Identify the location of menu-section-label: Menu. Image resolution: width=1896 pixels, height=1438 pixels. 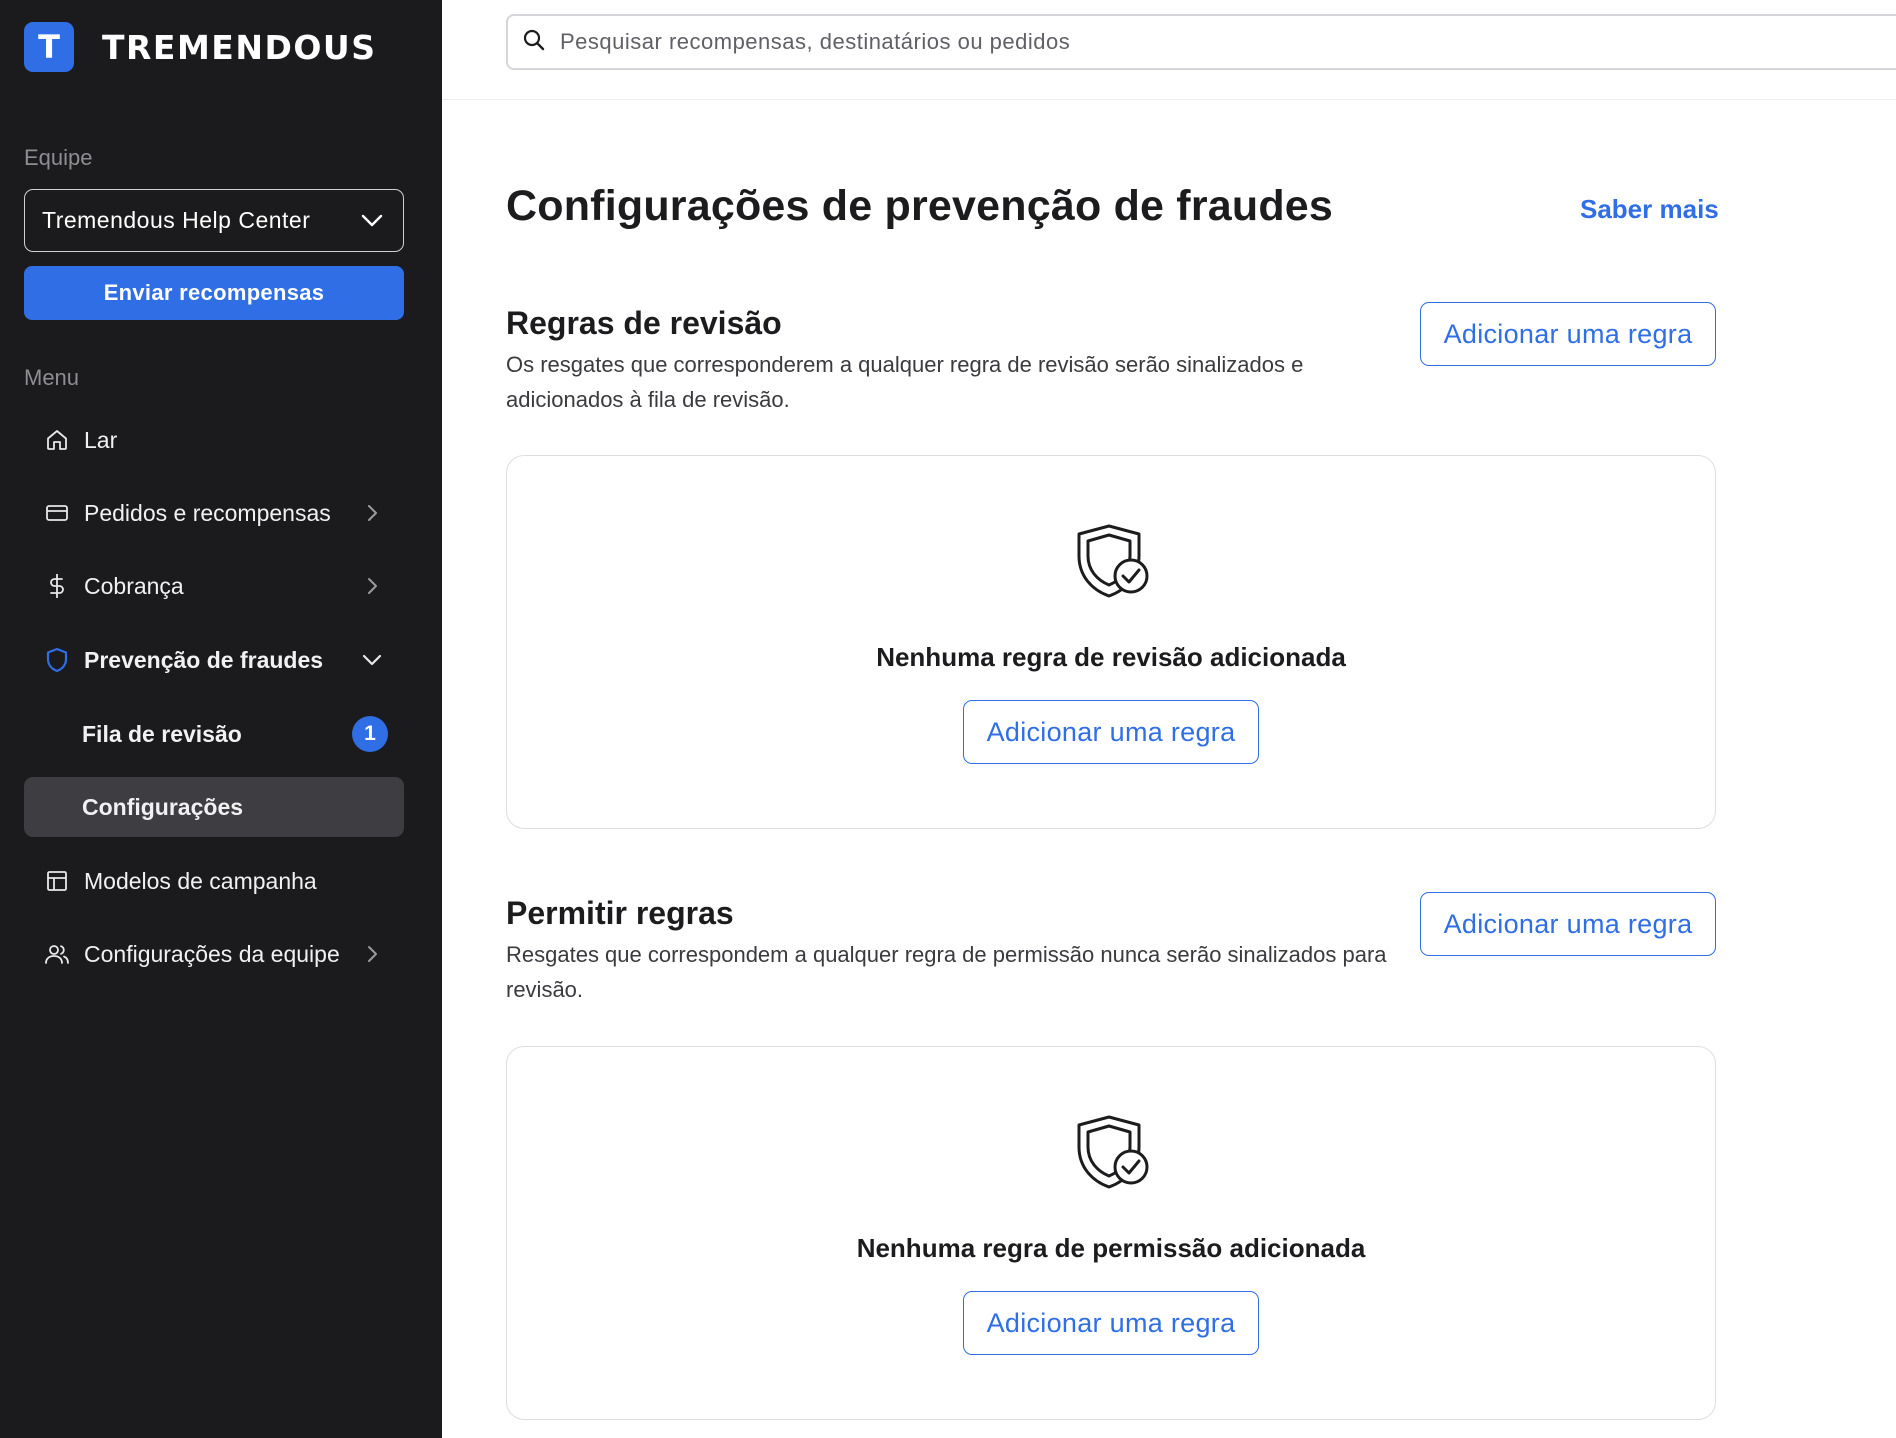
(52, 377).